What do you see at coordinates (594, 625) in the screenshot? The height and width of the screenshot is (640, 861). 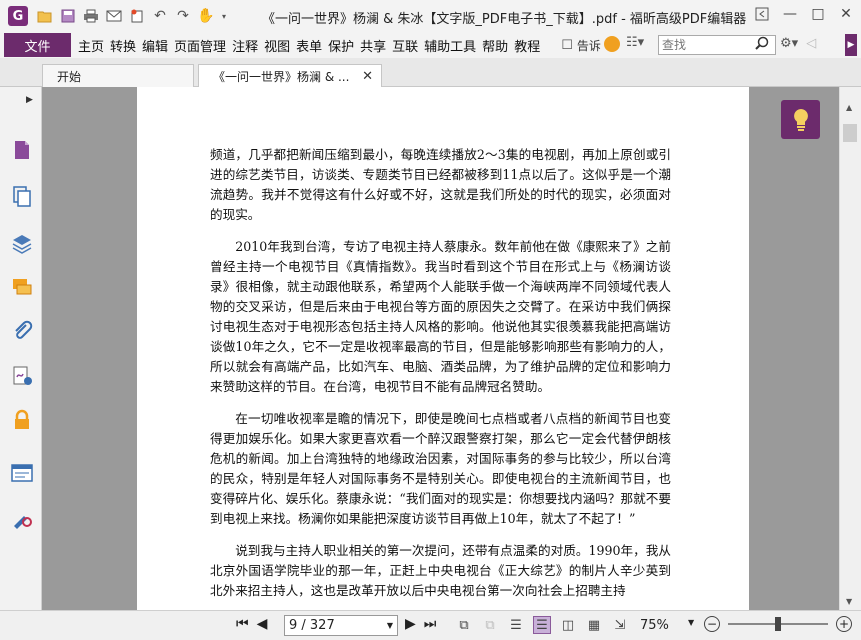 I see `continuous-facing-icon: ▦` at bounding box center [594, 625].